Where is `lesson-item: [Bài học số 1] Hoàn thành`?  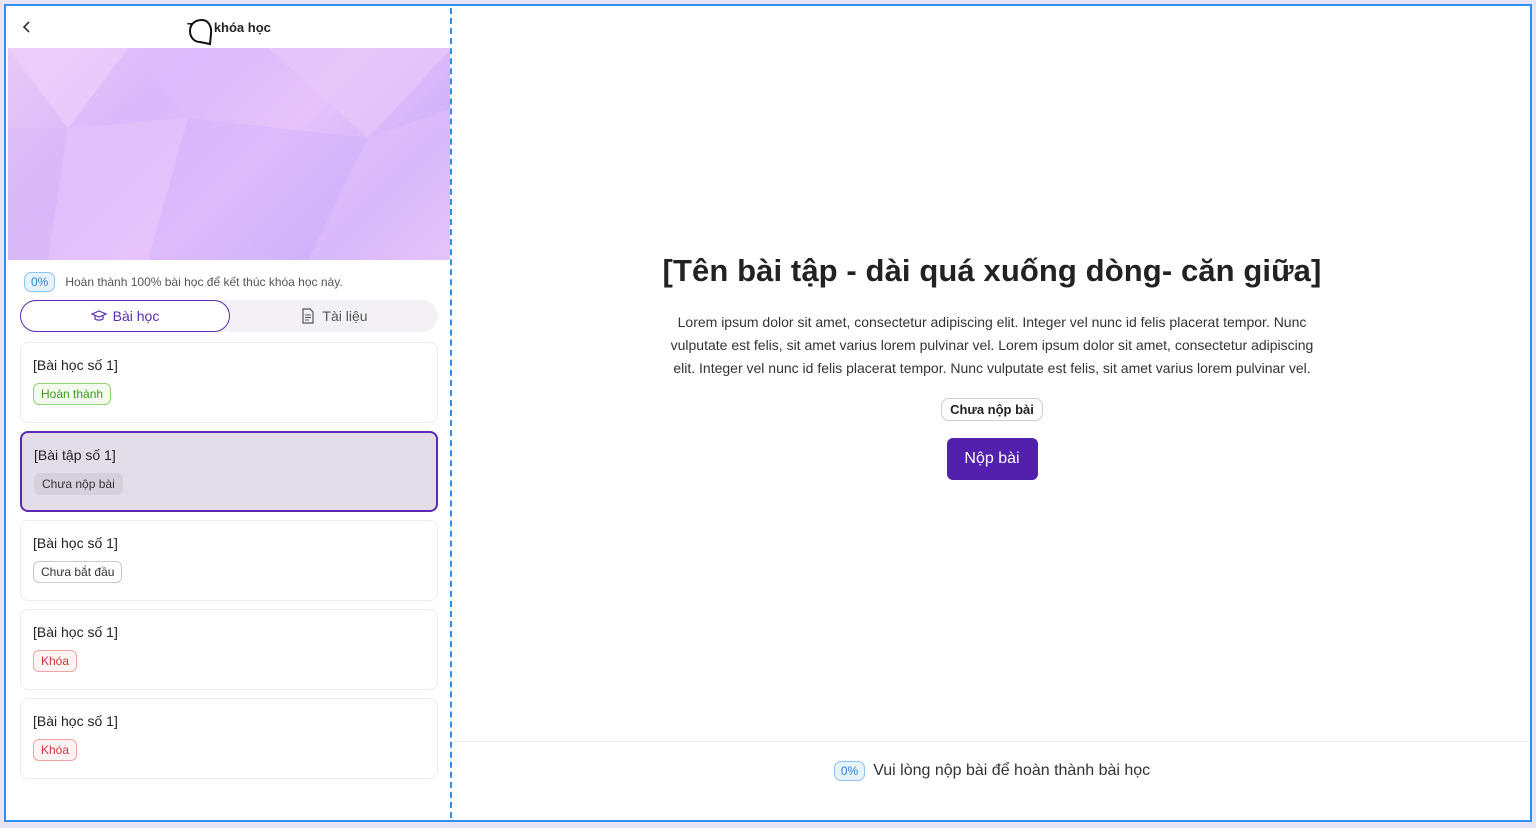 lesson-item: [Bài học số 1] Hoàn thành is located at coordinates (229, 382).